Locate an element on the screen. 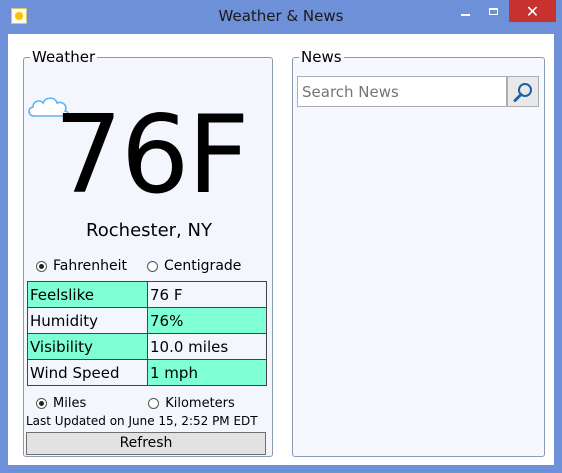 The image size is (562, 473). visibility-label: Visibility is located at coordinates (87, 346).